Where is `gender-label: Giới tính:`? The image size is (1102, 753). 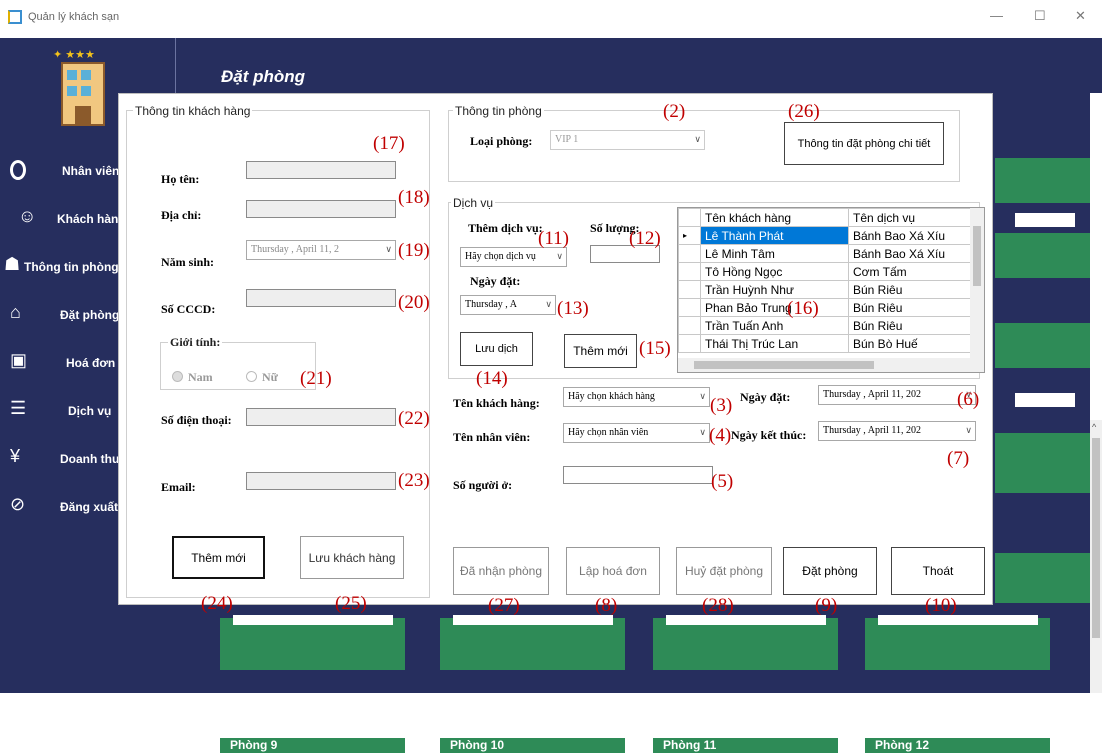
gender-label: Giới tính: is located at coordinates (195, 342).